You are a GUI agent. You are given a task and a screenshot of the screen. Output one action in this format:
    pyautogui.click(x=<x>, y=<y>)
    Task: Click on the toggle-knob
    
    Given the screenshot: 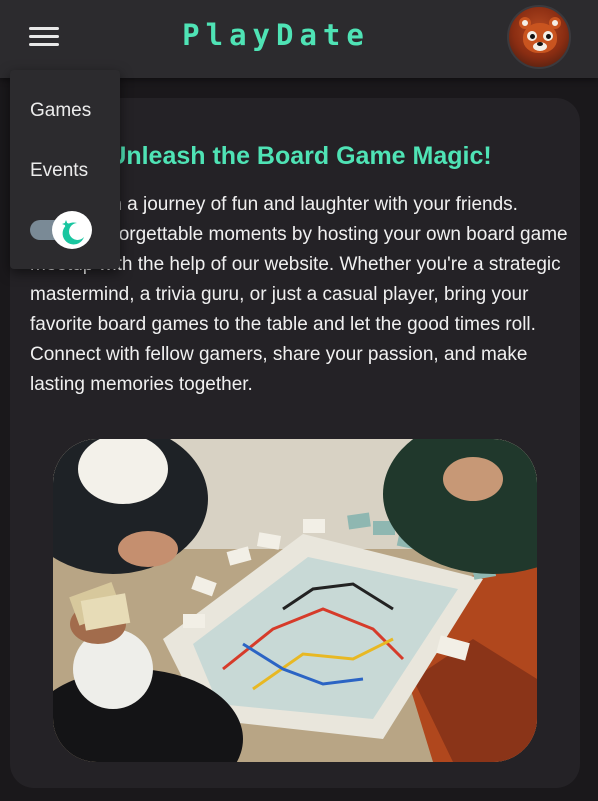 What is the action you would take?
    pyautogui.click(x=72, y=230)
    